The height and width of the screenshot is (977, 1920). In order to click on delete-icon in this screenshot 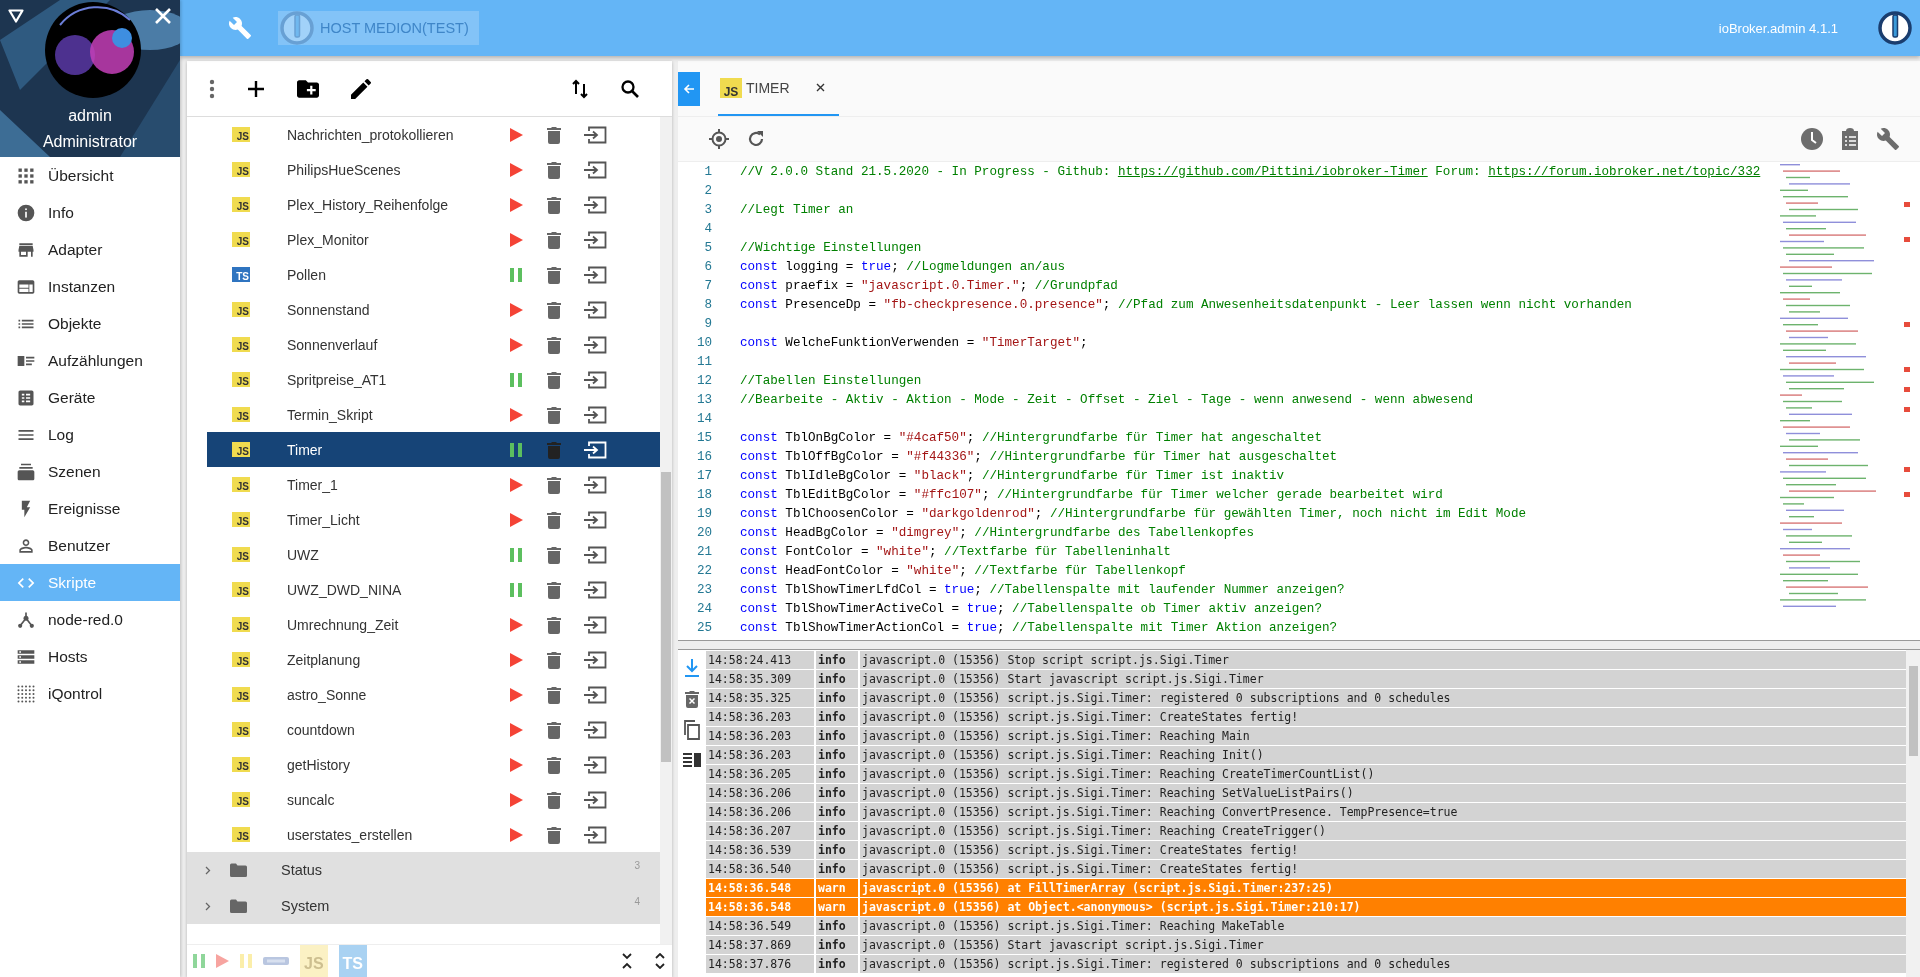, I will do `click(692, 699)`.